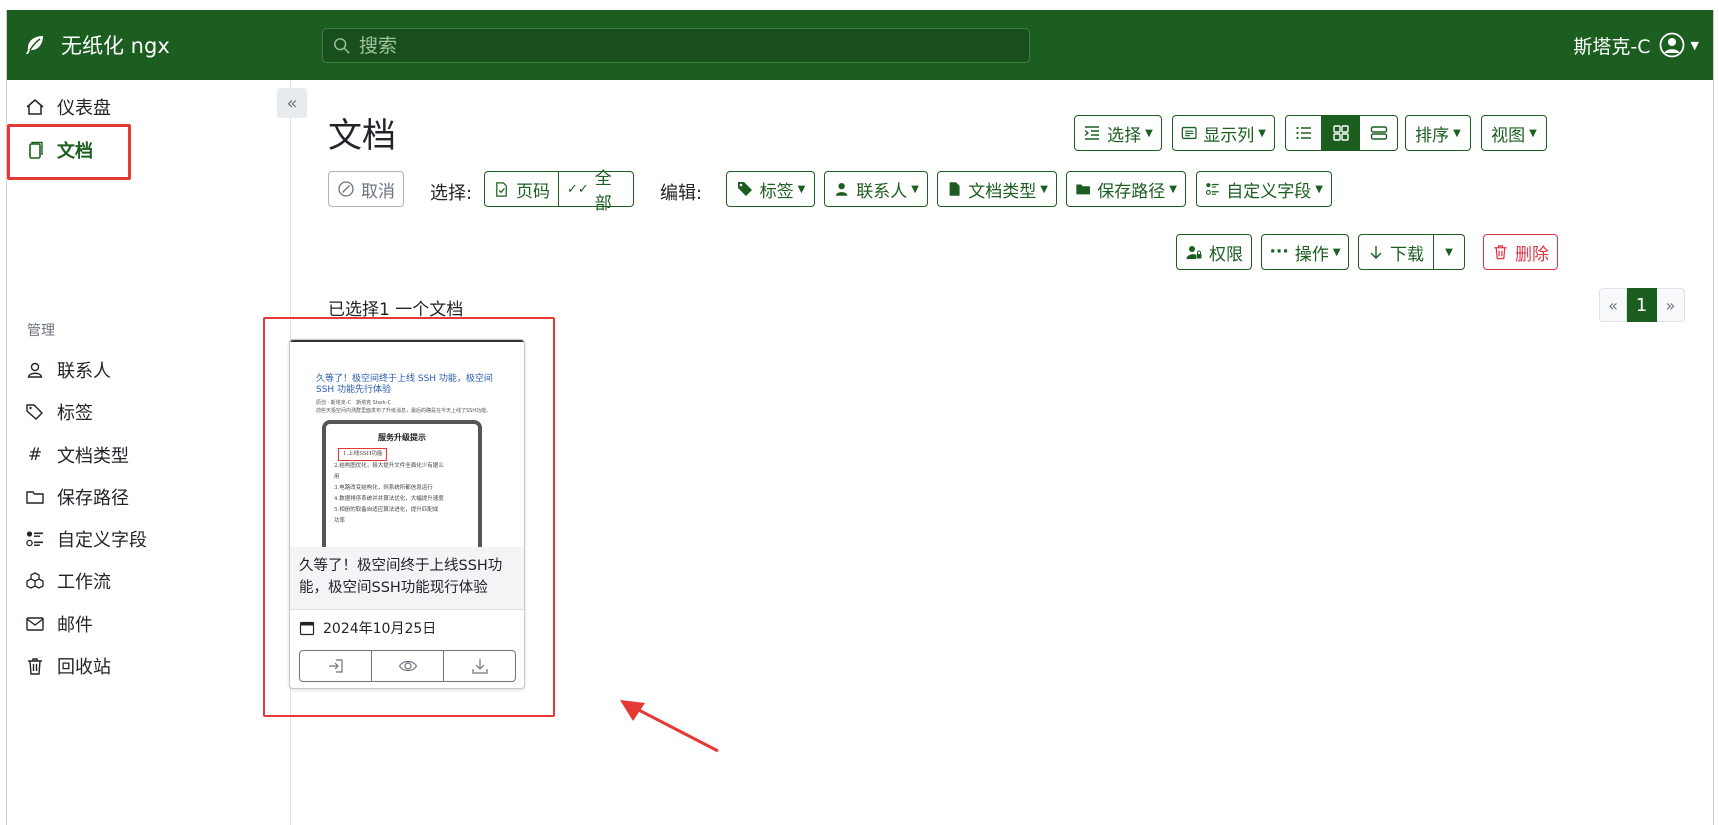  I want to click on sidebar-item-label: 自定义字段, so click(102, 540).